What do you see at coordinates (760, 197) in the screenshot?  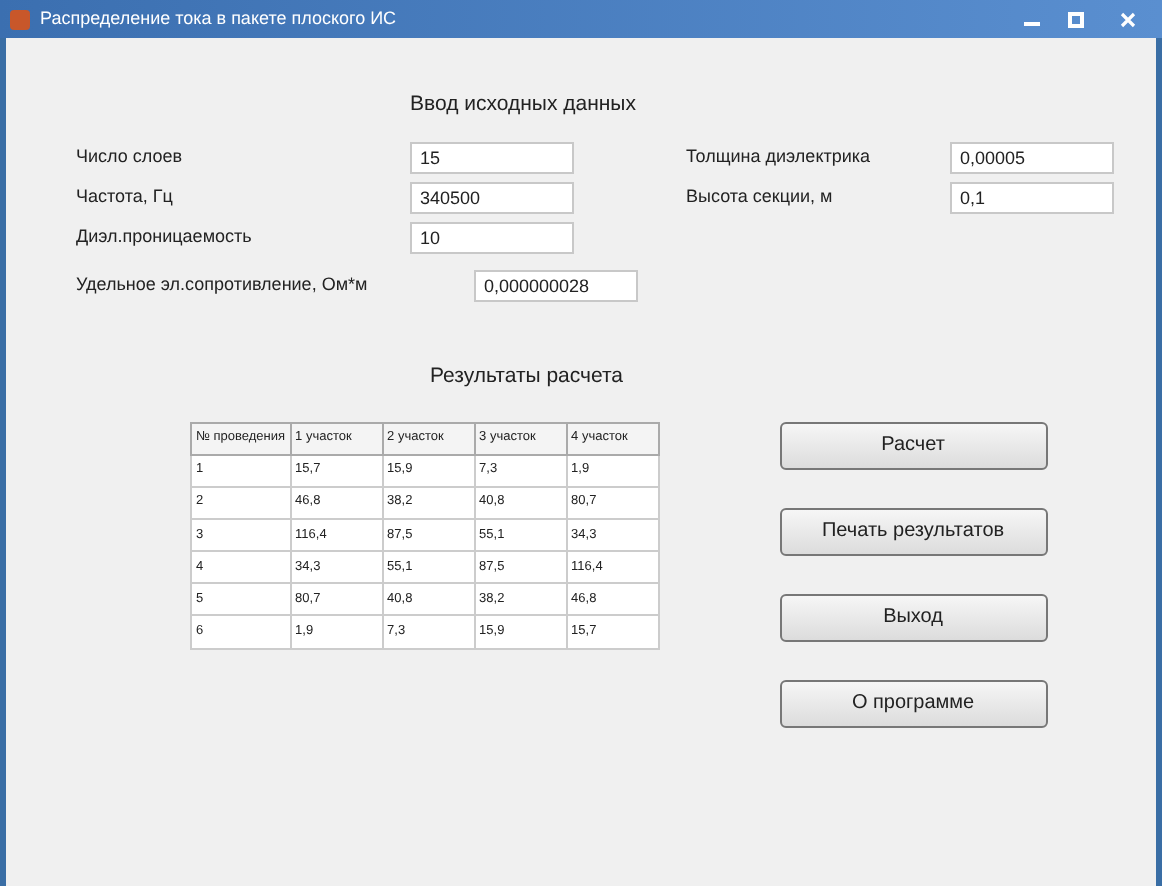 I see `field-label: Высота секции, м` at bounding box center [760, 197].